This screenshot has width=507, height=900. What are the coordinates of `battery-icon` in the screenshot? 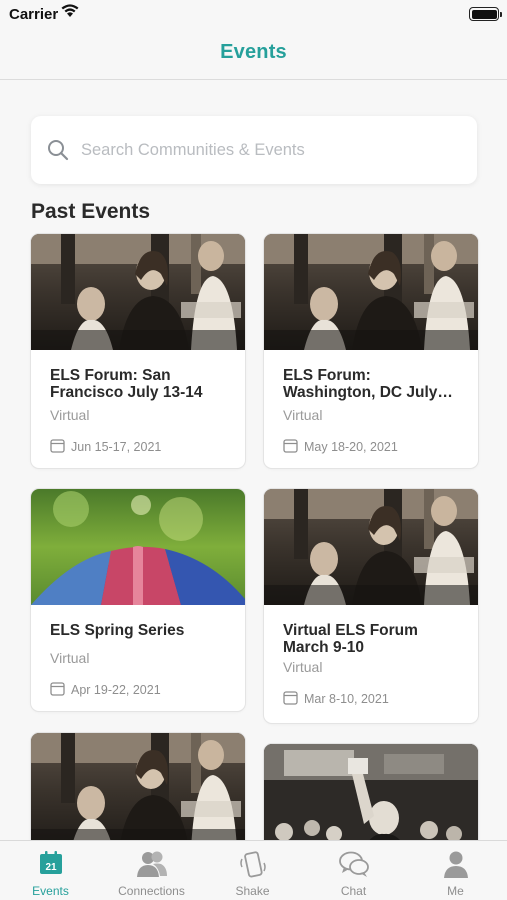 It's located at (485, 14).